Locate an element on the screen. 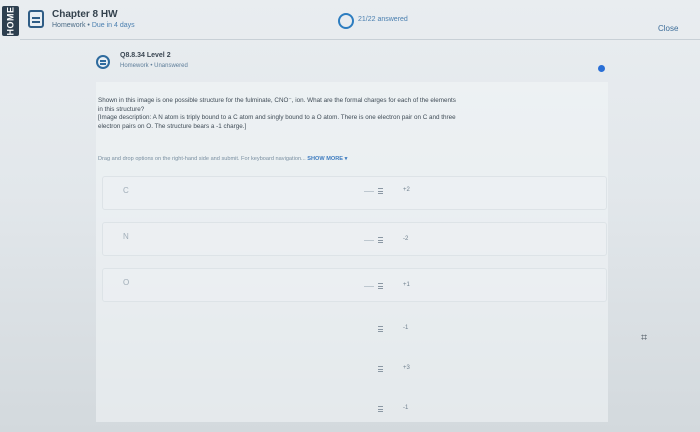  assignment-title: Chapter 8 HW is located at coordinates (85, 14).